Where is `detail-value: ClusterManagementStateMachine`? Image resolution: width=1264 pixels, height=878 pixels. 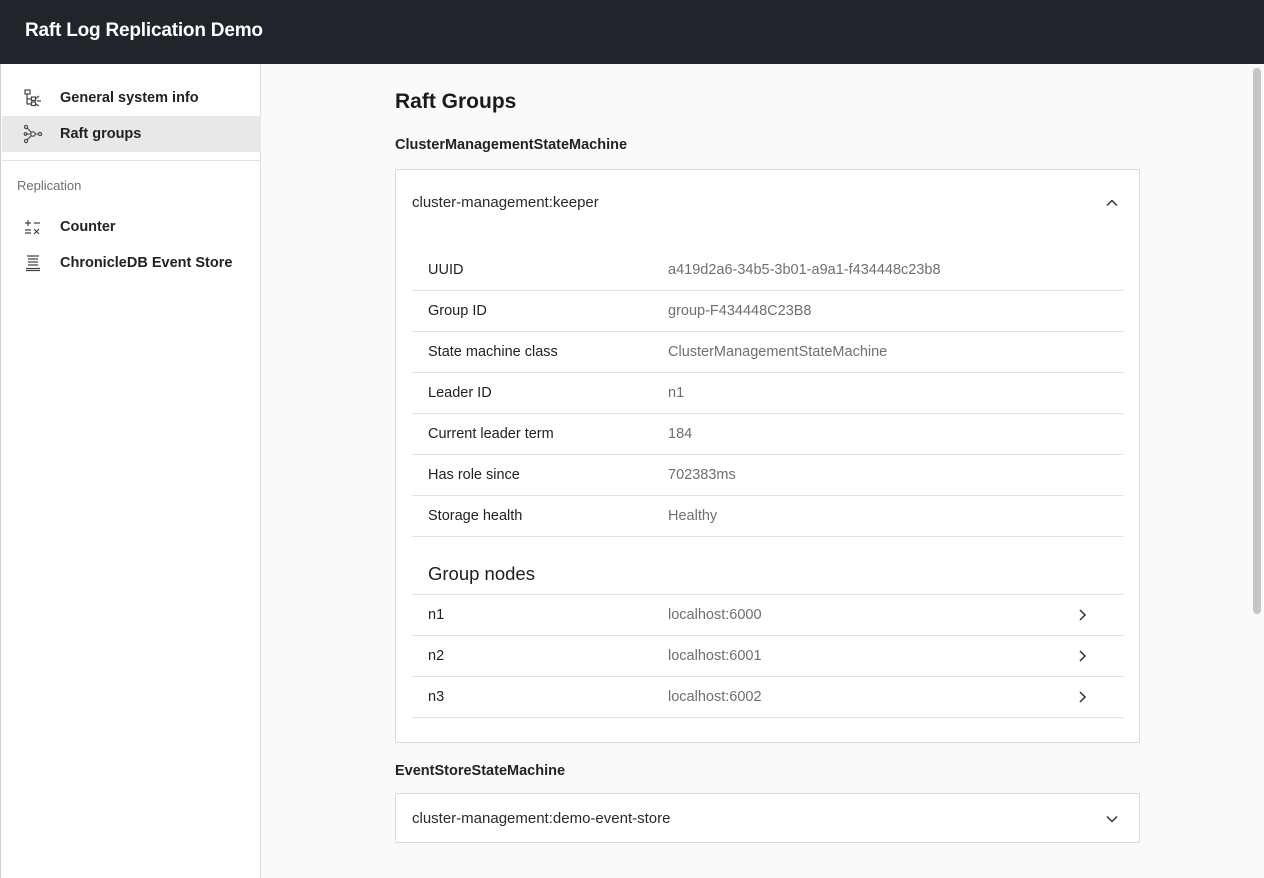
detail-value: ClusterManagementStateMachine is located at coordinates (778, 352).